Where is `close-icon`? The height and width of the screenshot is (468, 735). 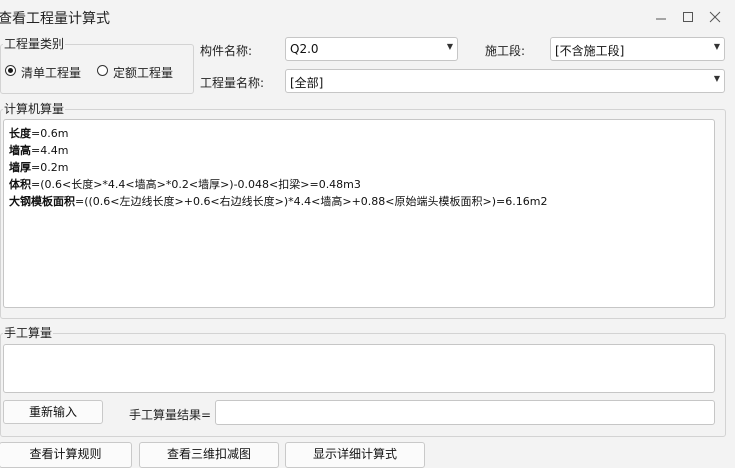 close-icon is located at coordinates (715, 17).